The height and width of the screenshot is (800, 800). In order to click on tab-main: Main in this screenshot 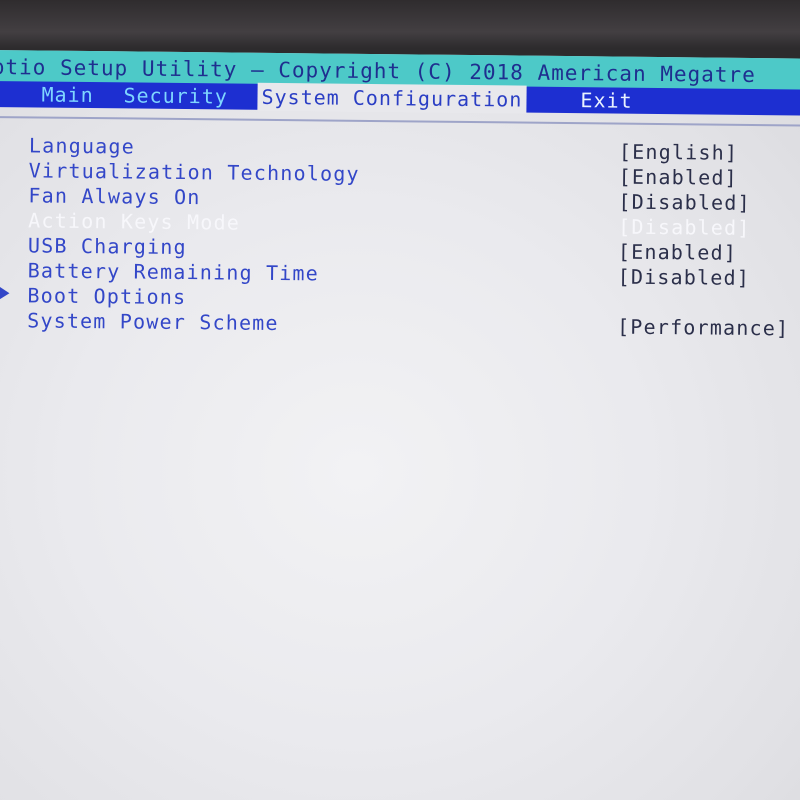, I will do `click(67, 94)`.